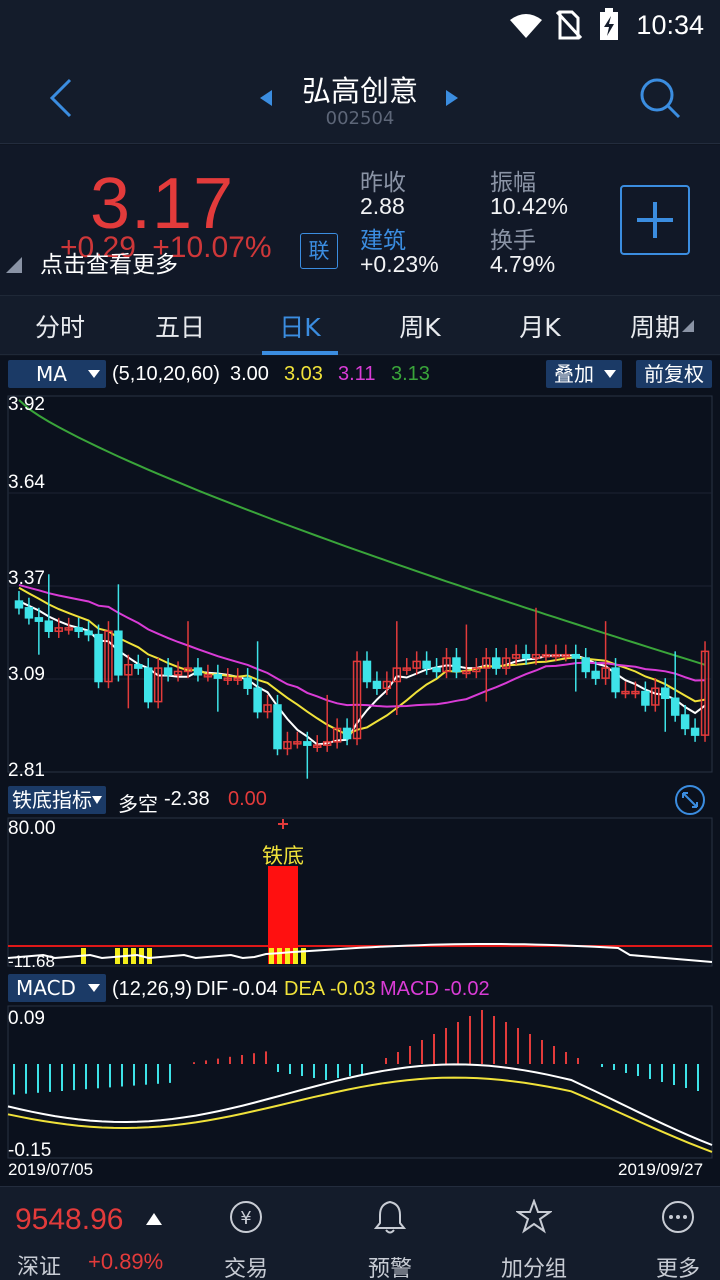 Image resolution: width=720 pixels, height=1280 pixels. I want to click on index-percent: +0.89%, so click(126, 1261).